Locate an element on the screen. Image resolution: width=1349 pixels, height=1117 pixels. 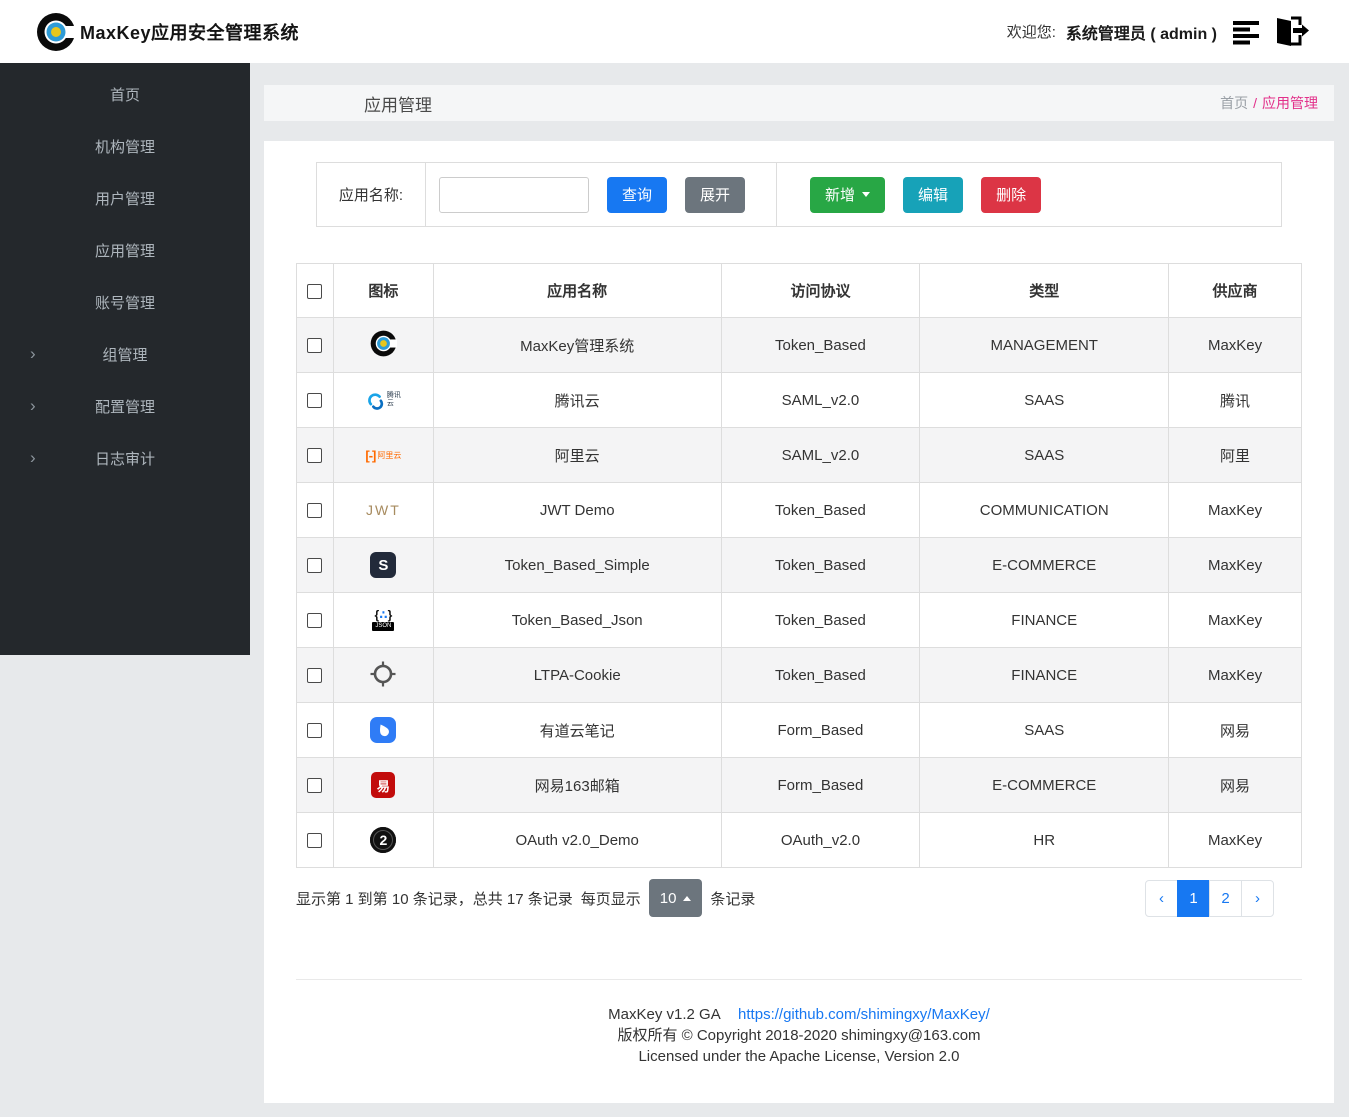
protocol-cell: OAuth_v2.0 is located at coordinates (820, 840).